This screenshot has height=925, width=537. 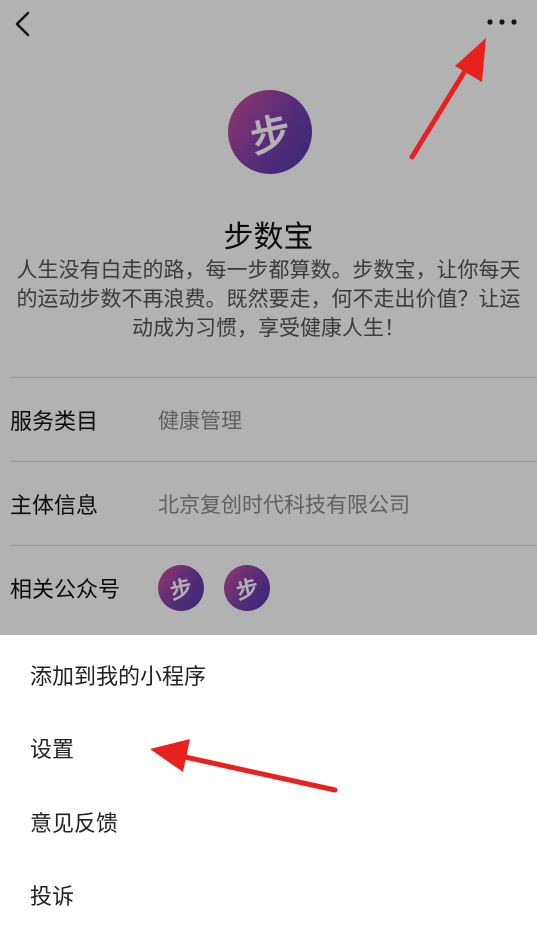 What do you see at coordinates (270, 895) in the screenshot?
I see `complaint-item: 投诉` at bounding box center [270, 895].